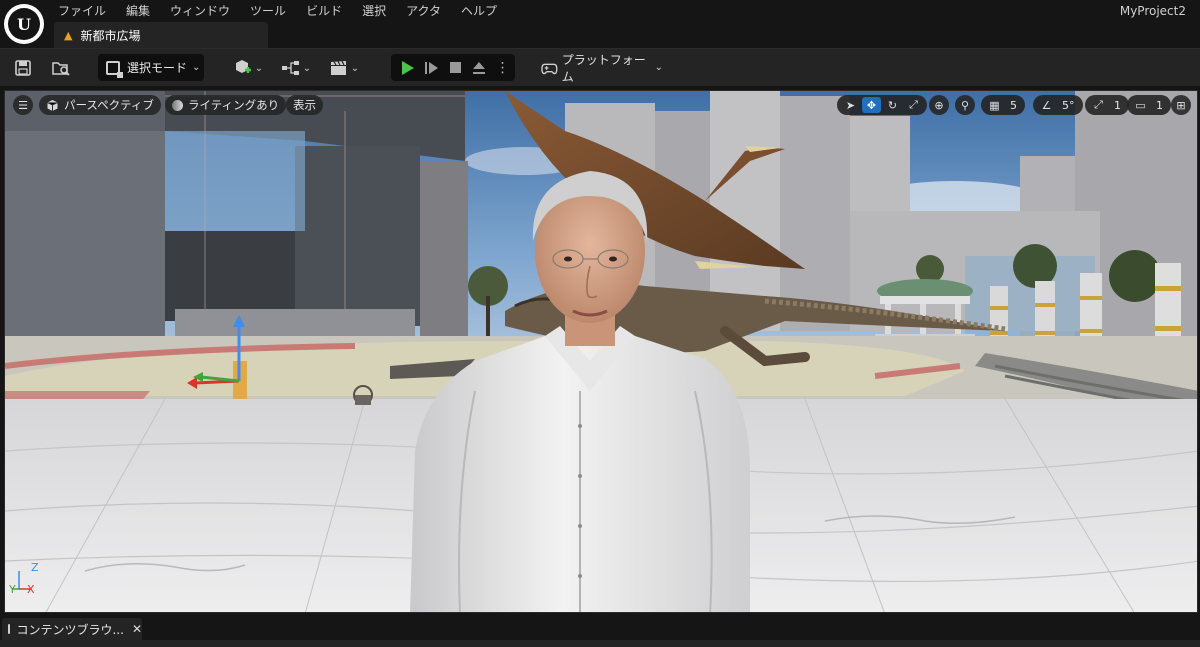 Image resolution: width=1200 pixels, height=647 pixels. Describe the element at coordinates (600, 643) in the screenshot. I see `drawer-strip` at that location.